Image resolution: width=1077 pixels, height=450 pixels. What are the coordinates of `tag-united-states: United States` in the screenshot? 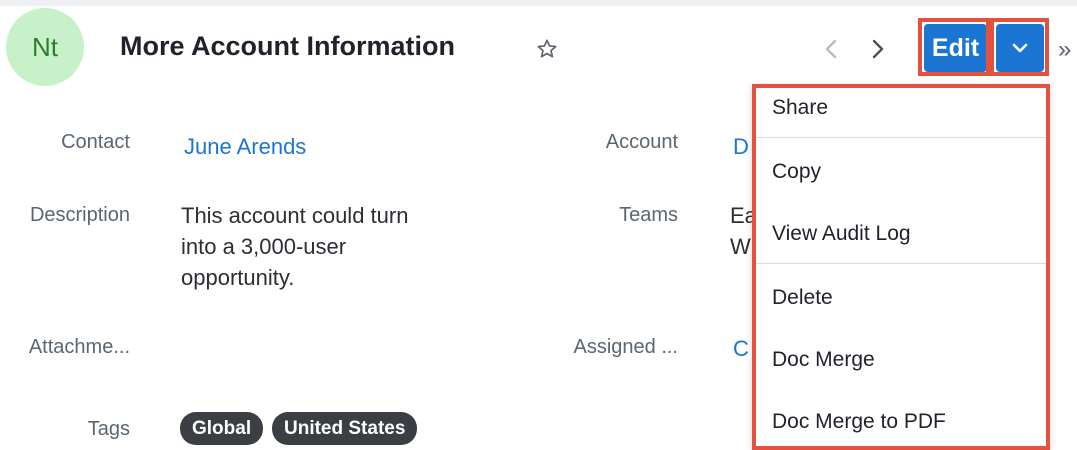 It's located at (345, 428).